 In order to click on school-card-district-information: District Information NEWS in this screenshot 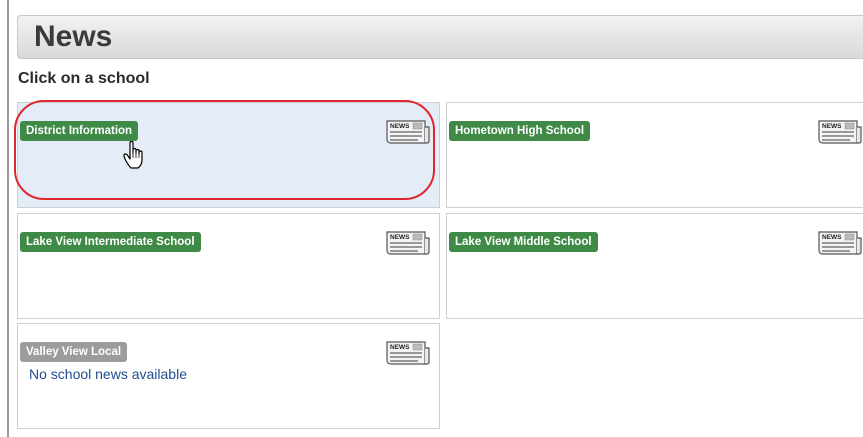, I will do `click(228, 155)`.